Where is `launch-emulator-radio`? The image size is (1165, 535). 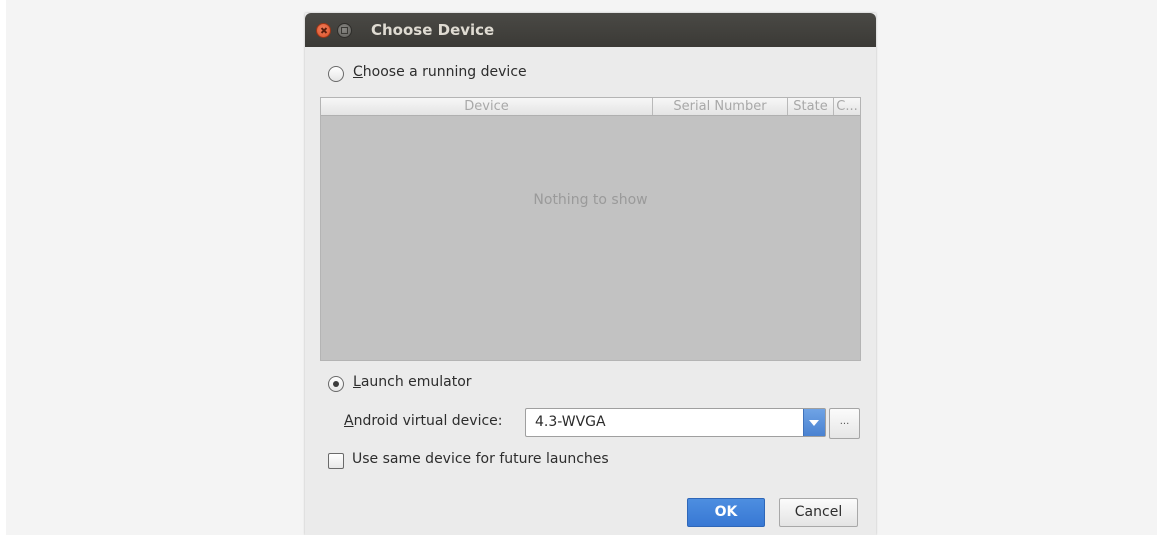 launch-emulator-radio is located at coordinates (336, 384).